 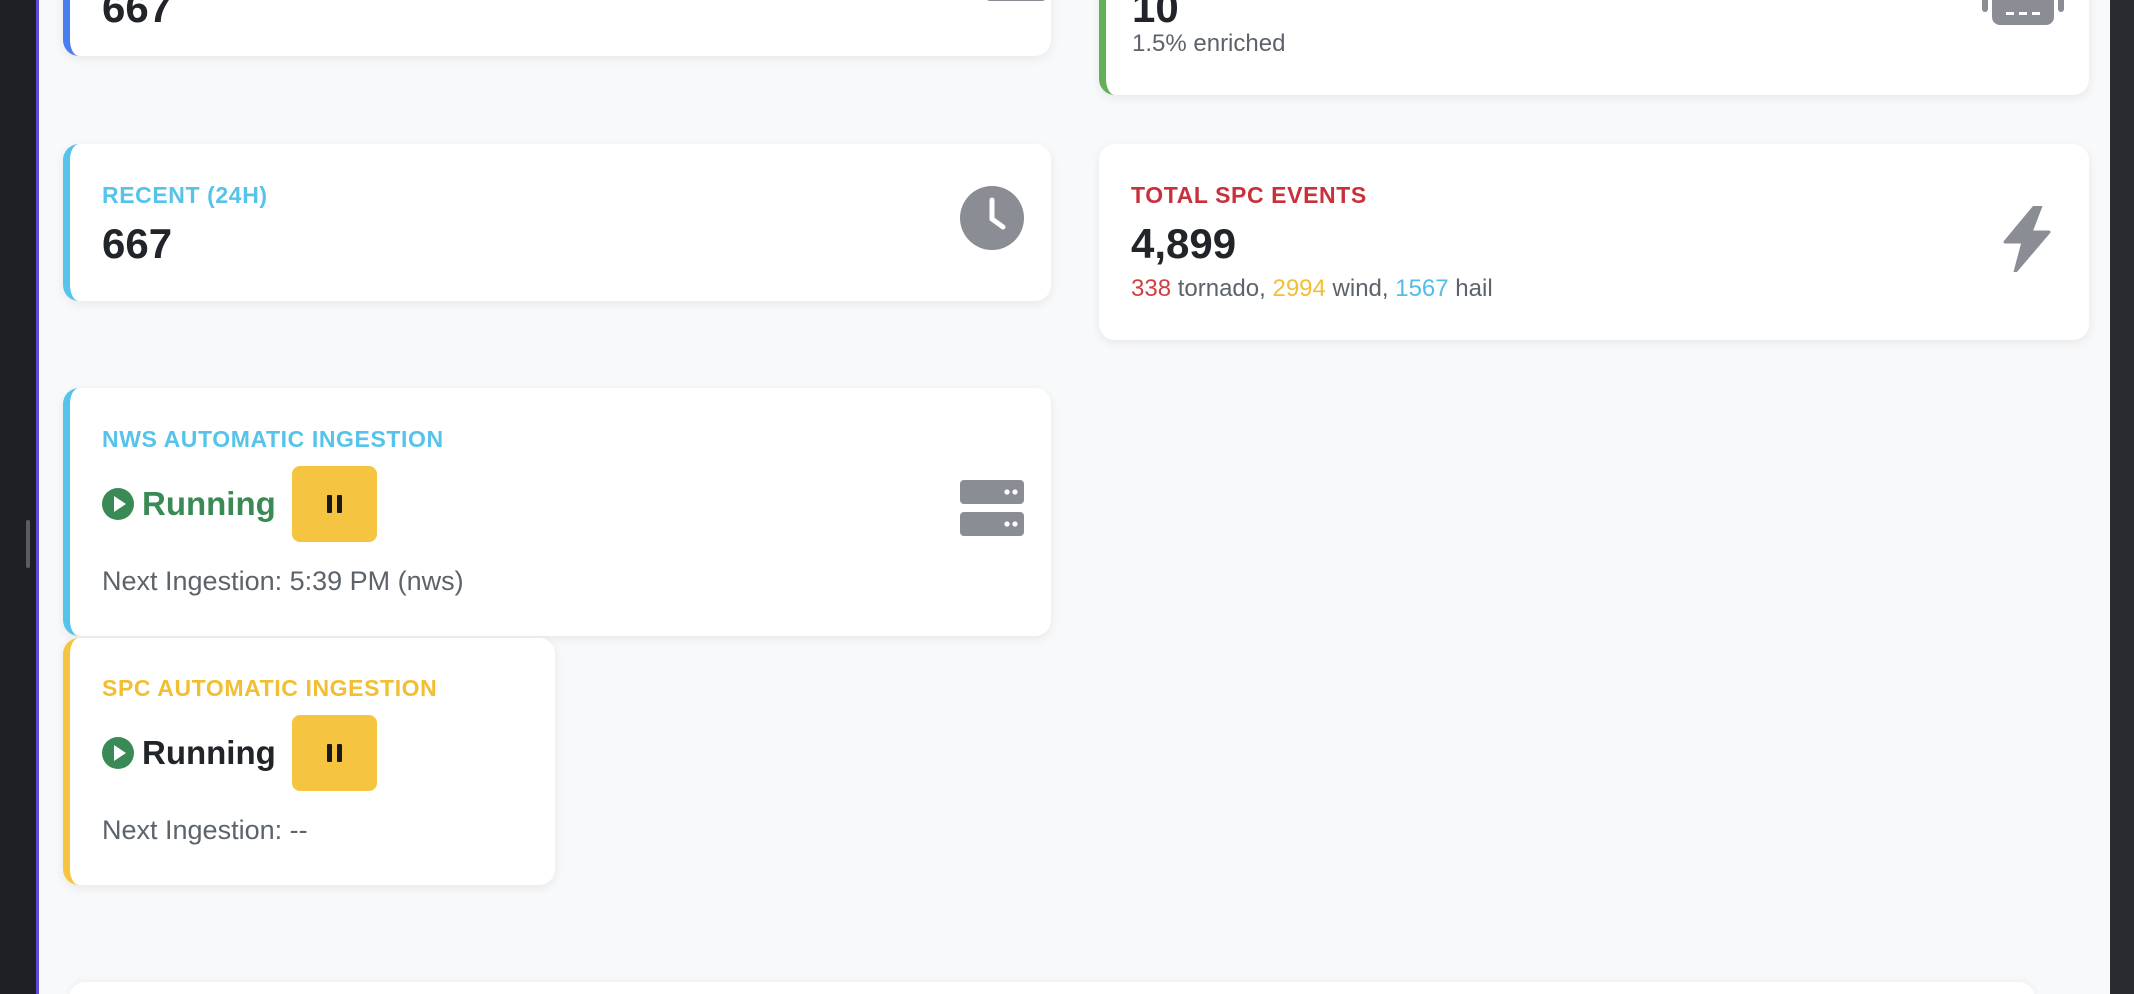 I want to click on wind-count: 2994, so click(x=1299, y=288).